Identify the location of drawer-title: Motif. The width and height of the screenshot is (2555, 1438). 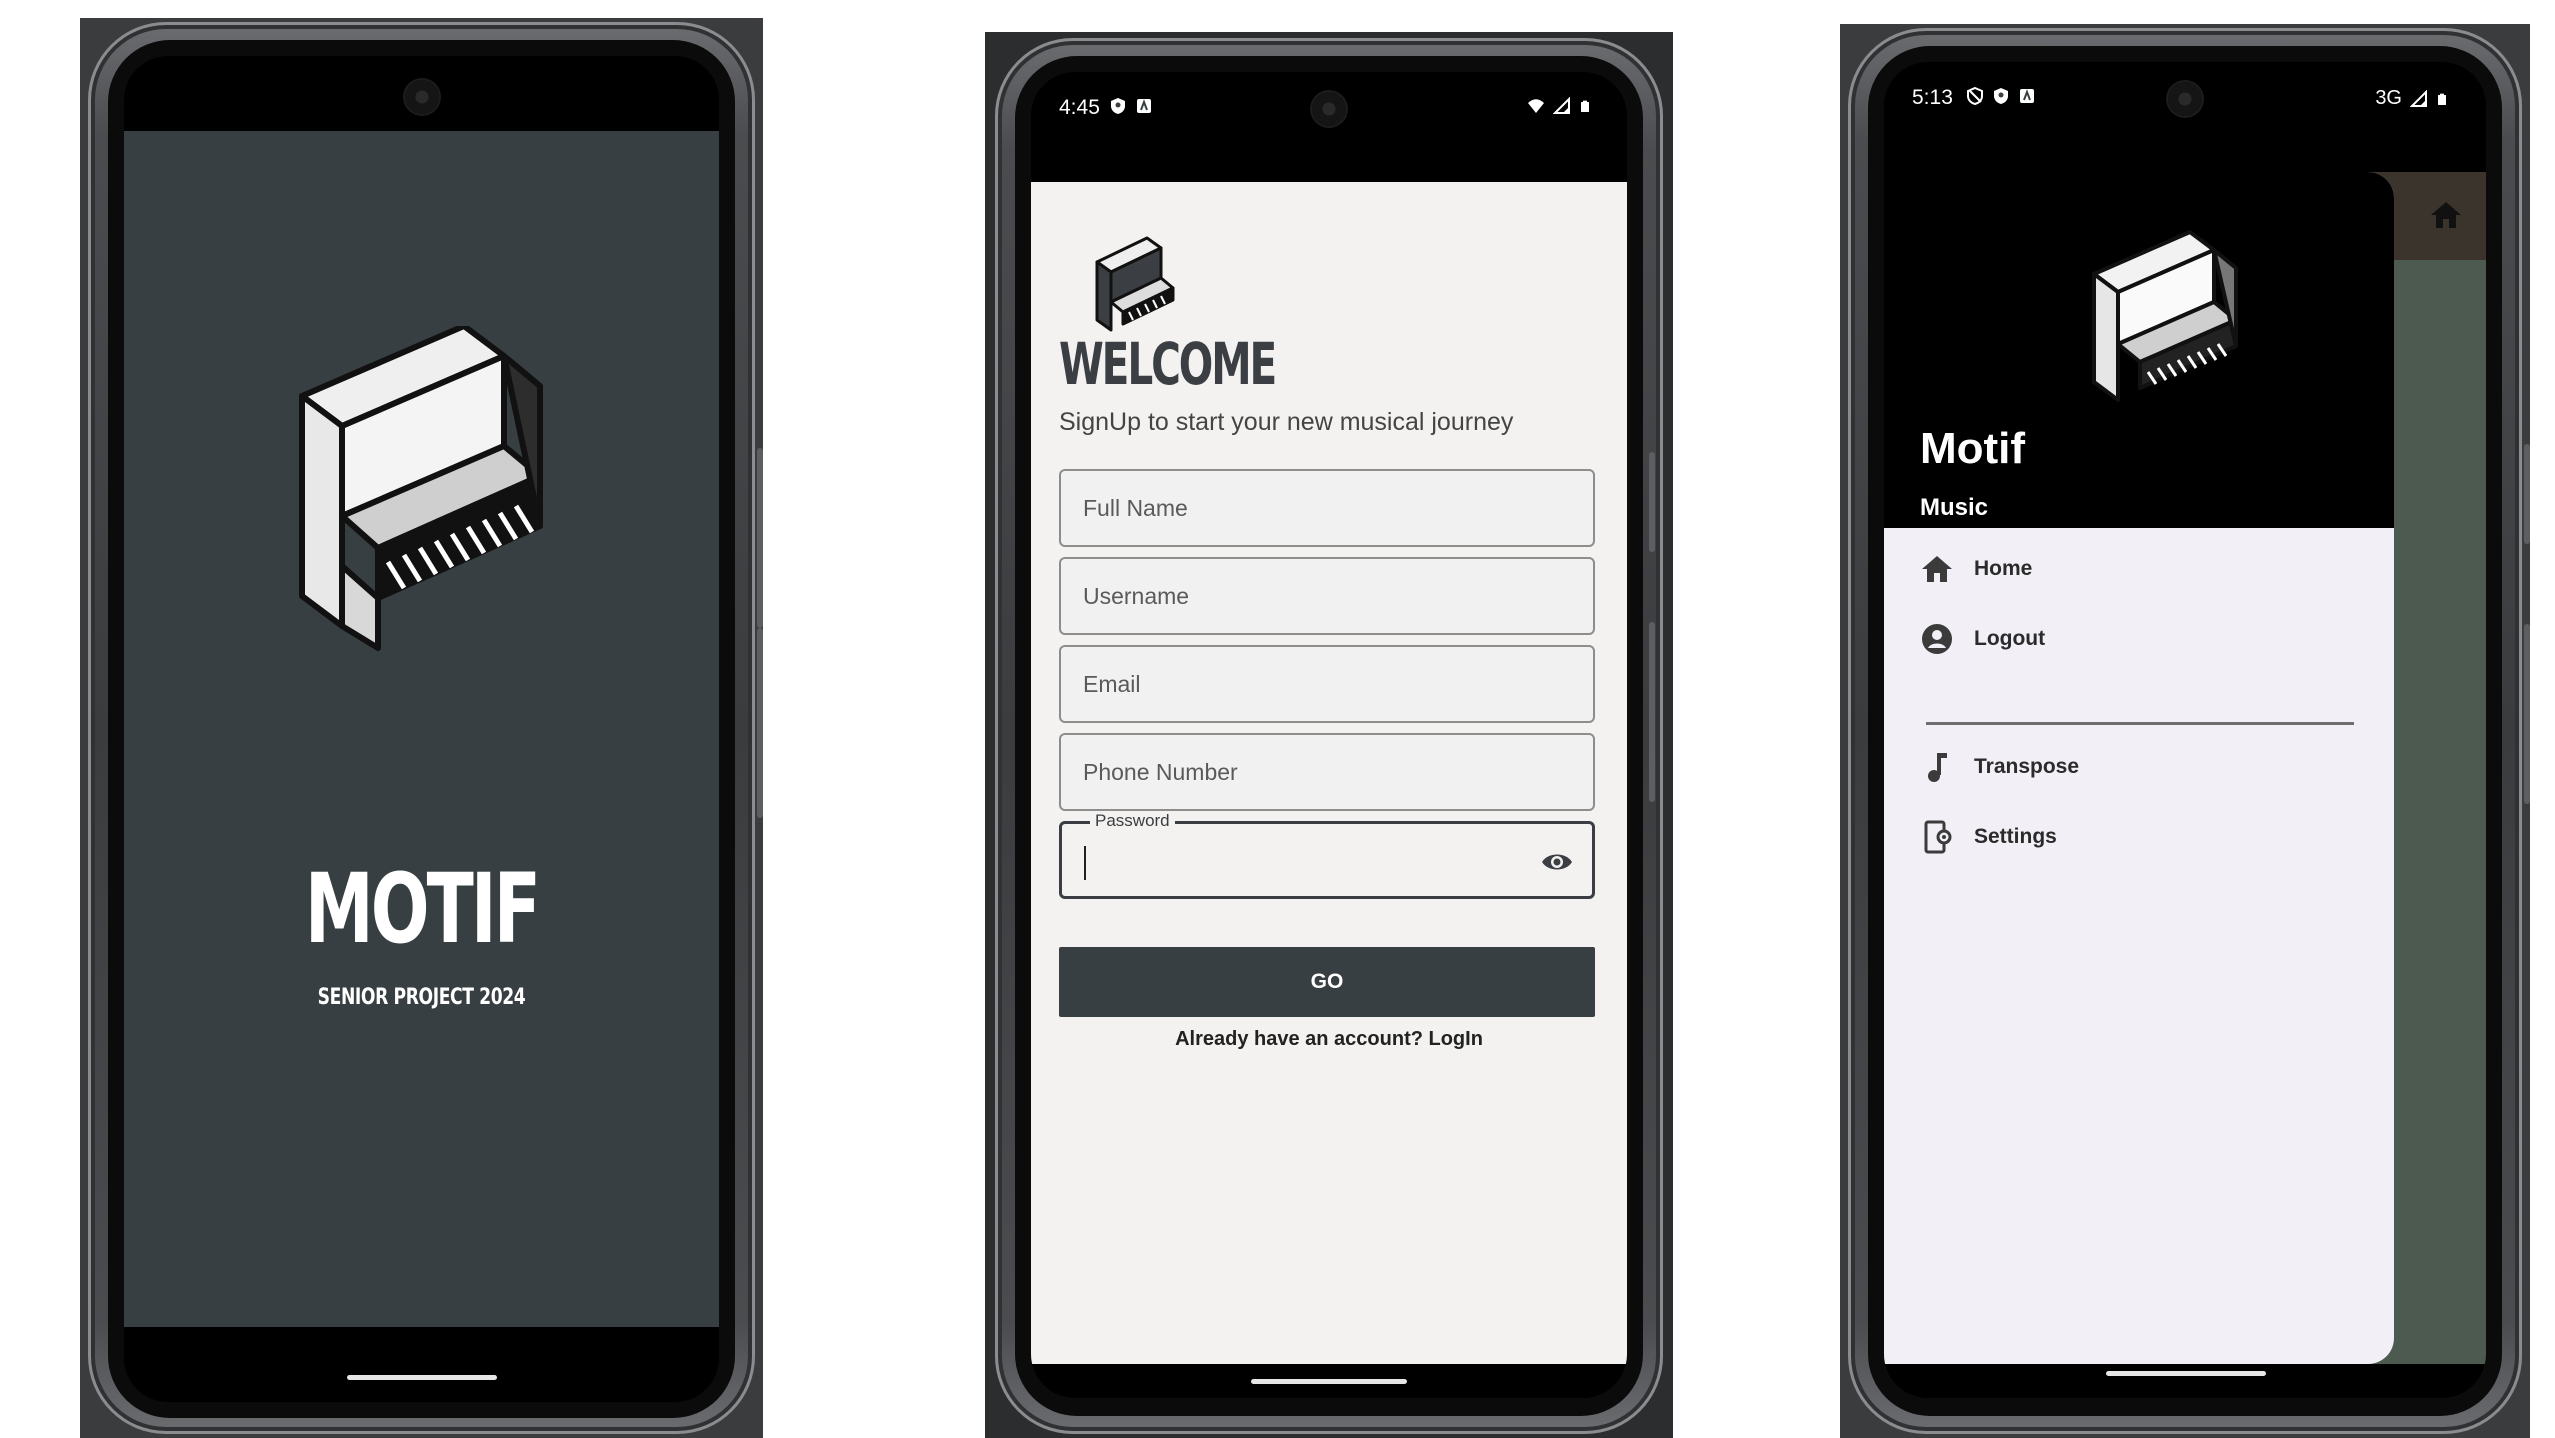
(1973, 448).